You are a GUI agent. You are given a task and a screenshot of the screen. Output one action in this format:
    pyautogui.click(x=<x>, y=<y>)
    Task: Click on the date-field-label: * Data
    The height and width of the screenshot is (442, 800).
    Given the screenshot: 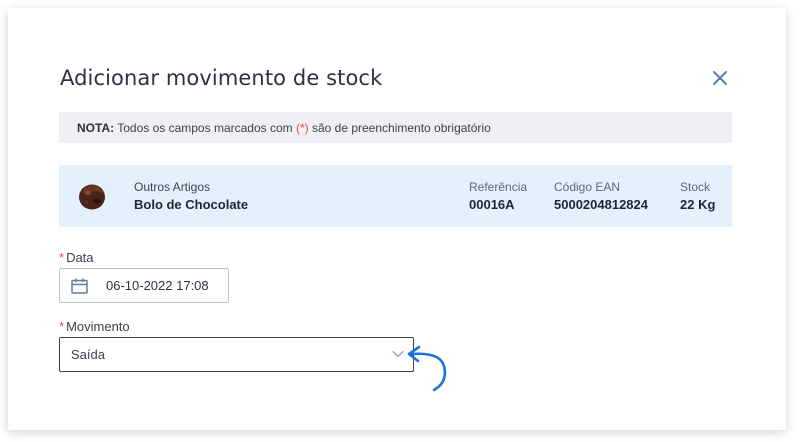 What is the action you would take?
    pyautogui.click(x=76, y=257)
    